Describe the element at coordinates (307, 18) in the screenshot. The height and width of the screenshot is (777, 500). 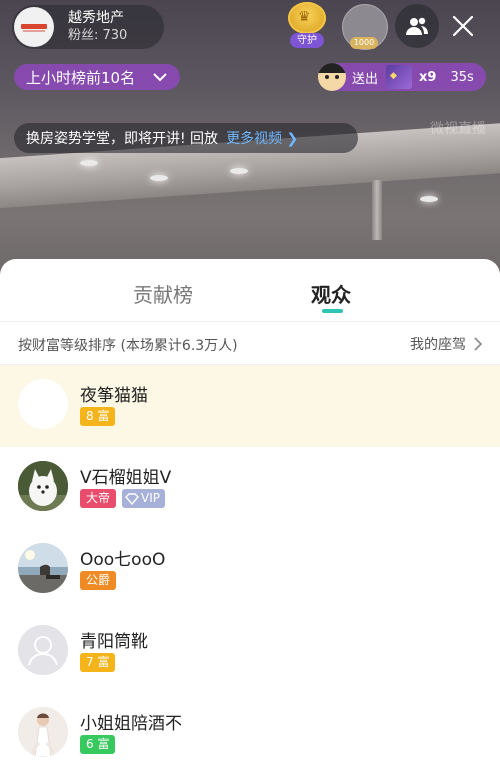
I see `crown-icon: ♛` at that location.